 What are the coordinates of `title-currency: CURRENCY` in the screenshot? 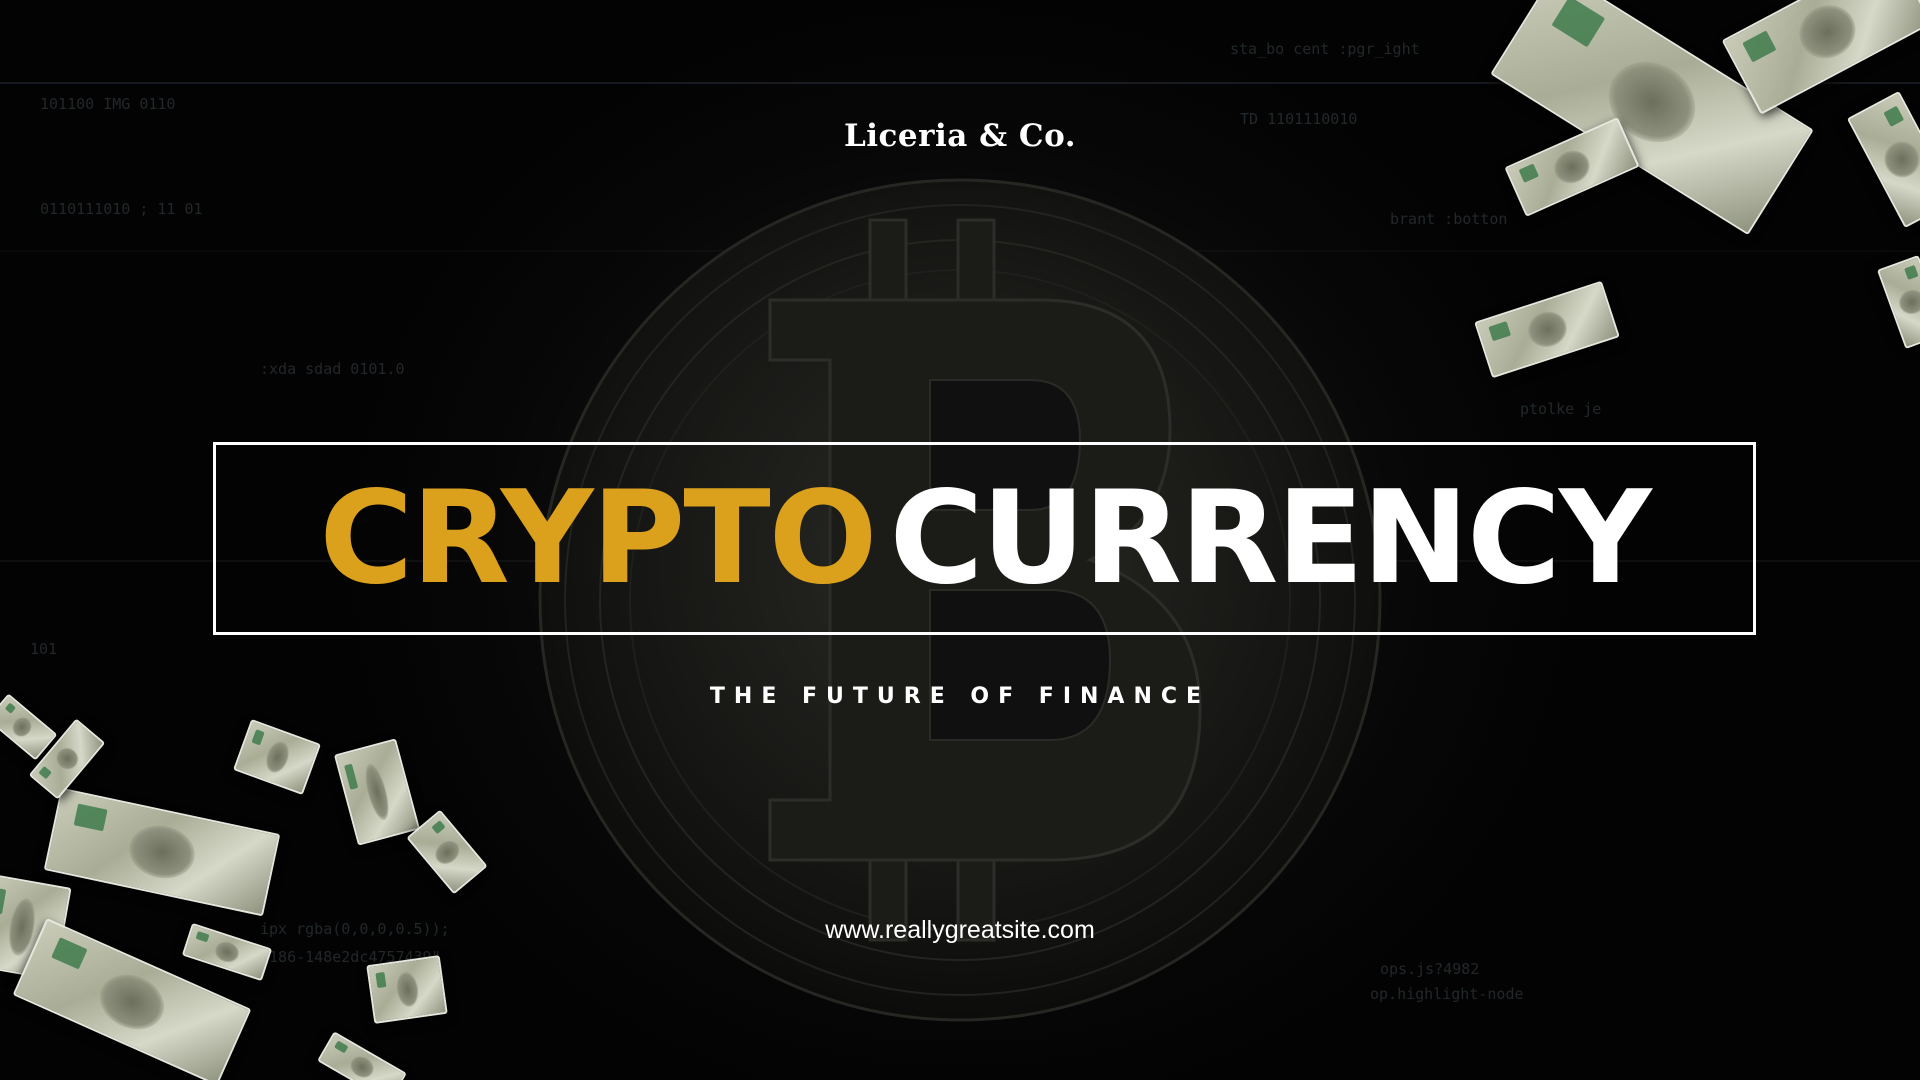 It's located at (1270, 538).